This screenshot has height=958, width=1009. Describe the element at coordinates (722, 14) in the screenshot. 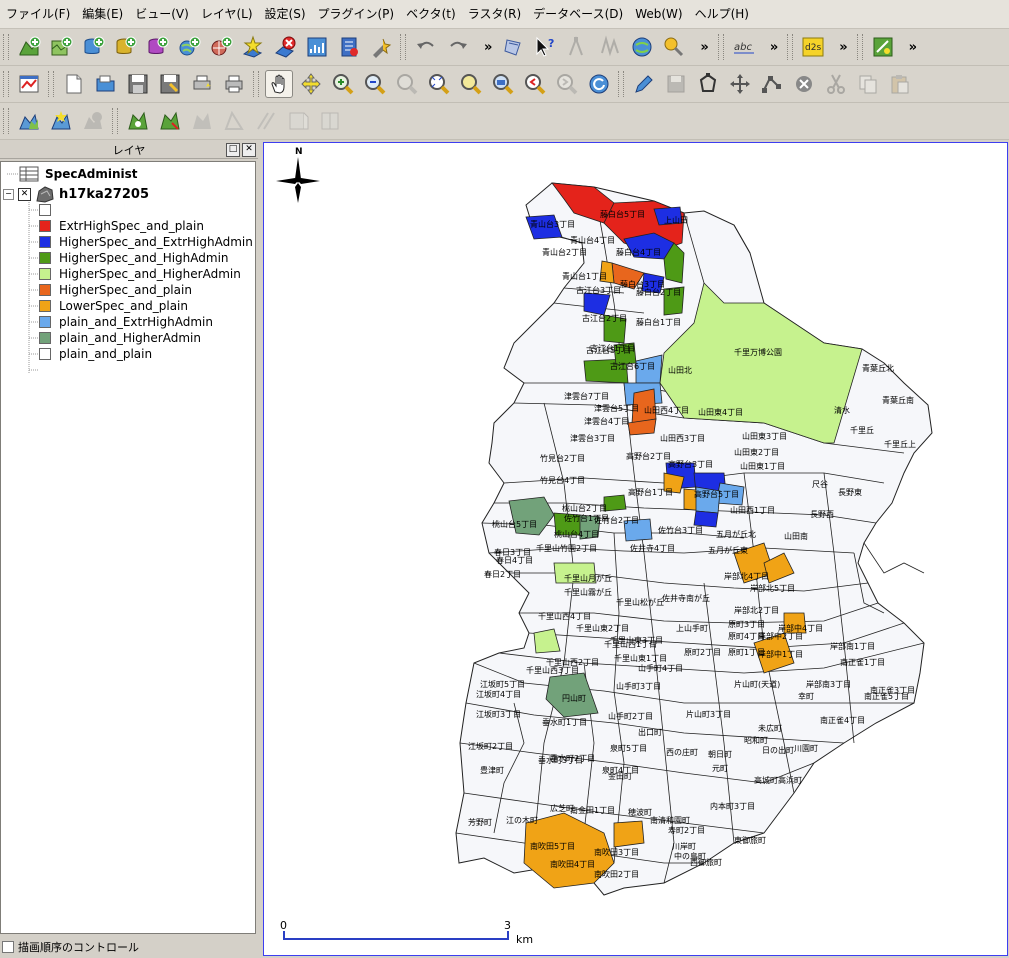

I see `menu-help: ヘルプ(H)` at that location.